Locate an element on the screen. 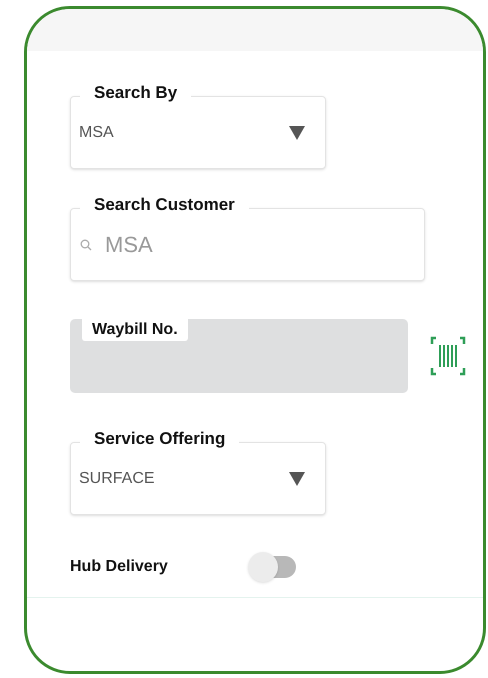 The width and height of the screenshot is (488, 678). field-label: Waybill No. is located at coordinates (135, 330).